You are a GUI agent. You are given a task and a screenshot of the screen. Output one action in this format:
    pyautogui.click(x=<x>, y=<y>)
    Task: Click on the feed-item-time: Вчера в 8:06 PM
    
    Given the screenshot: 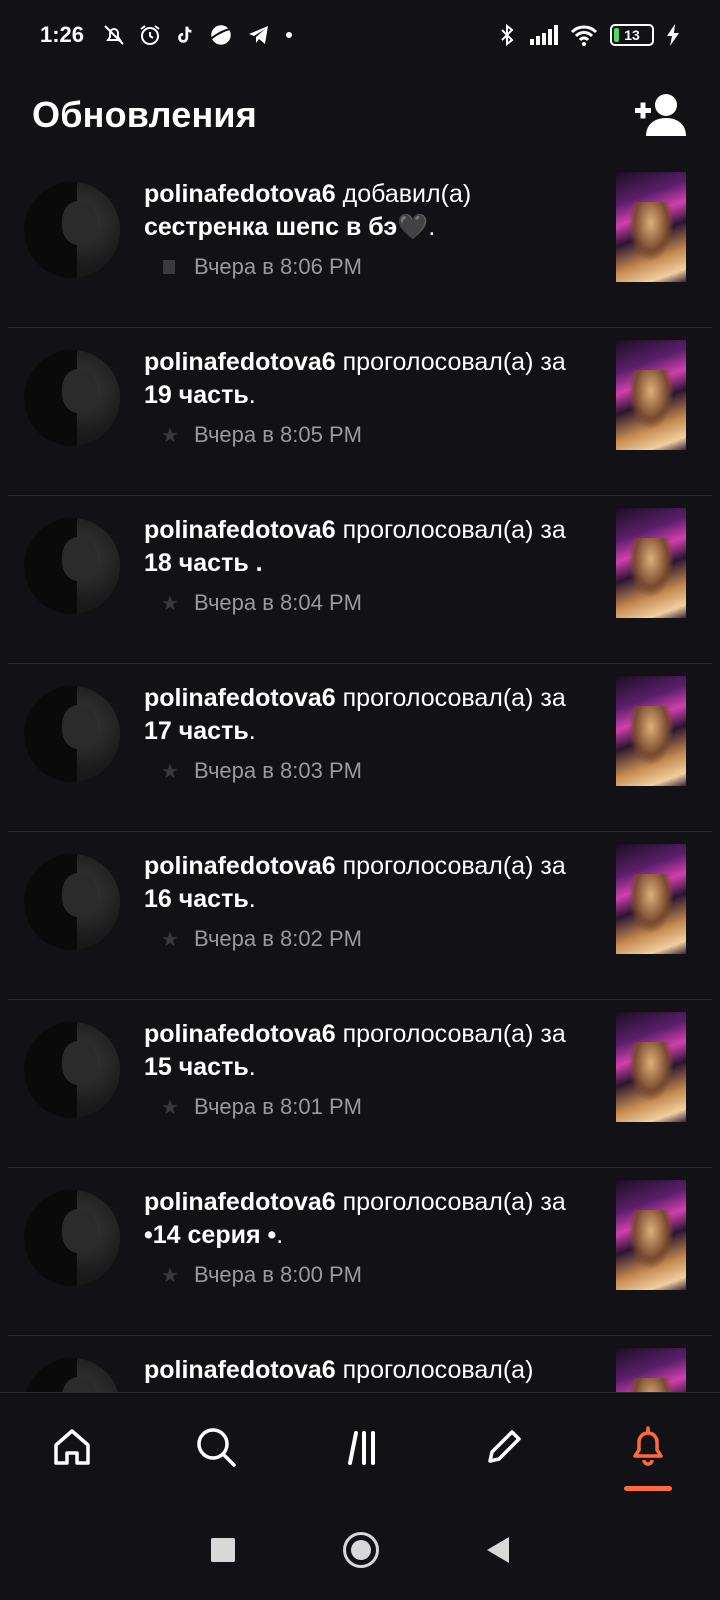 What is the action you would take?
    pyautogui.click(x=278, y=266)
    